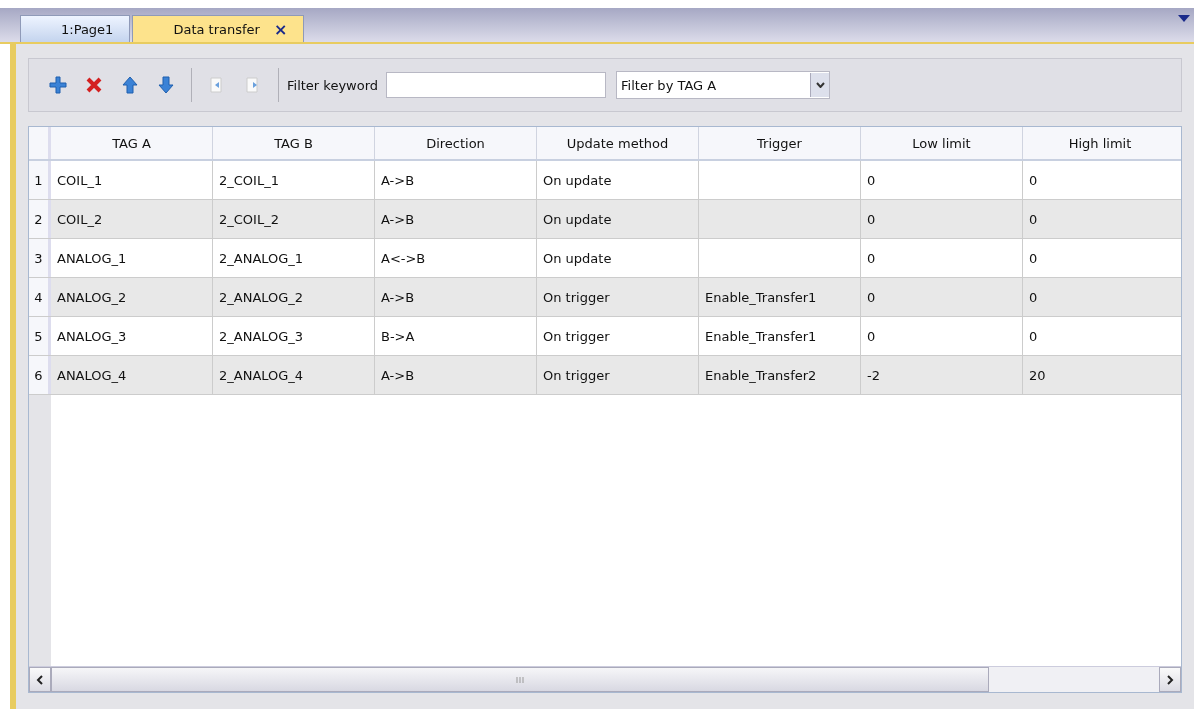  I want to click on chevron-right-icon, so click(1170, 679).